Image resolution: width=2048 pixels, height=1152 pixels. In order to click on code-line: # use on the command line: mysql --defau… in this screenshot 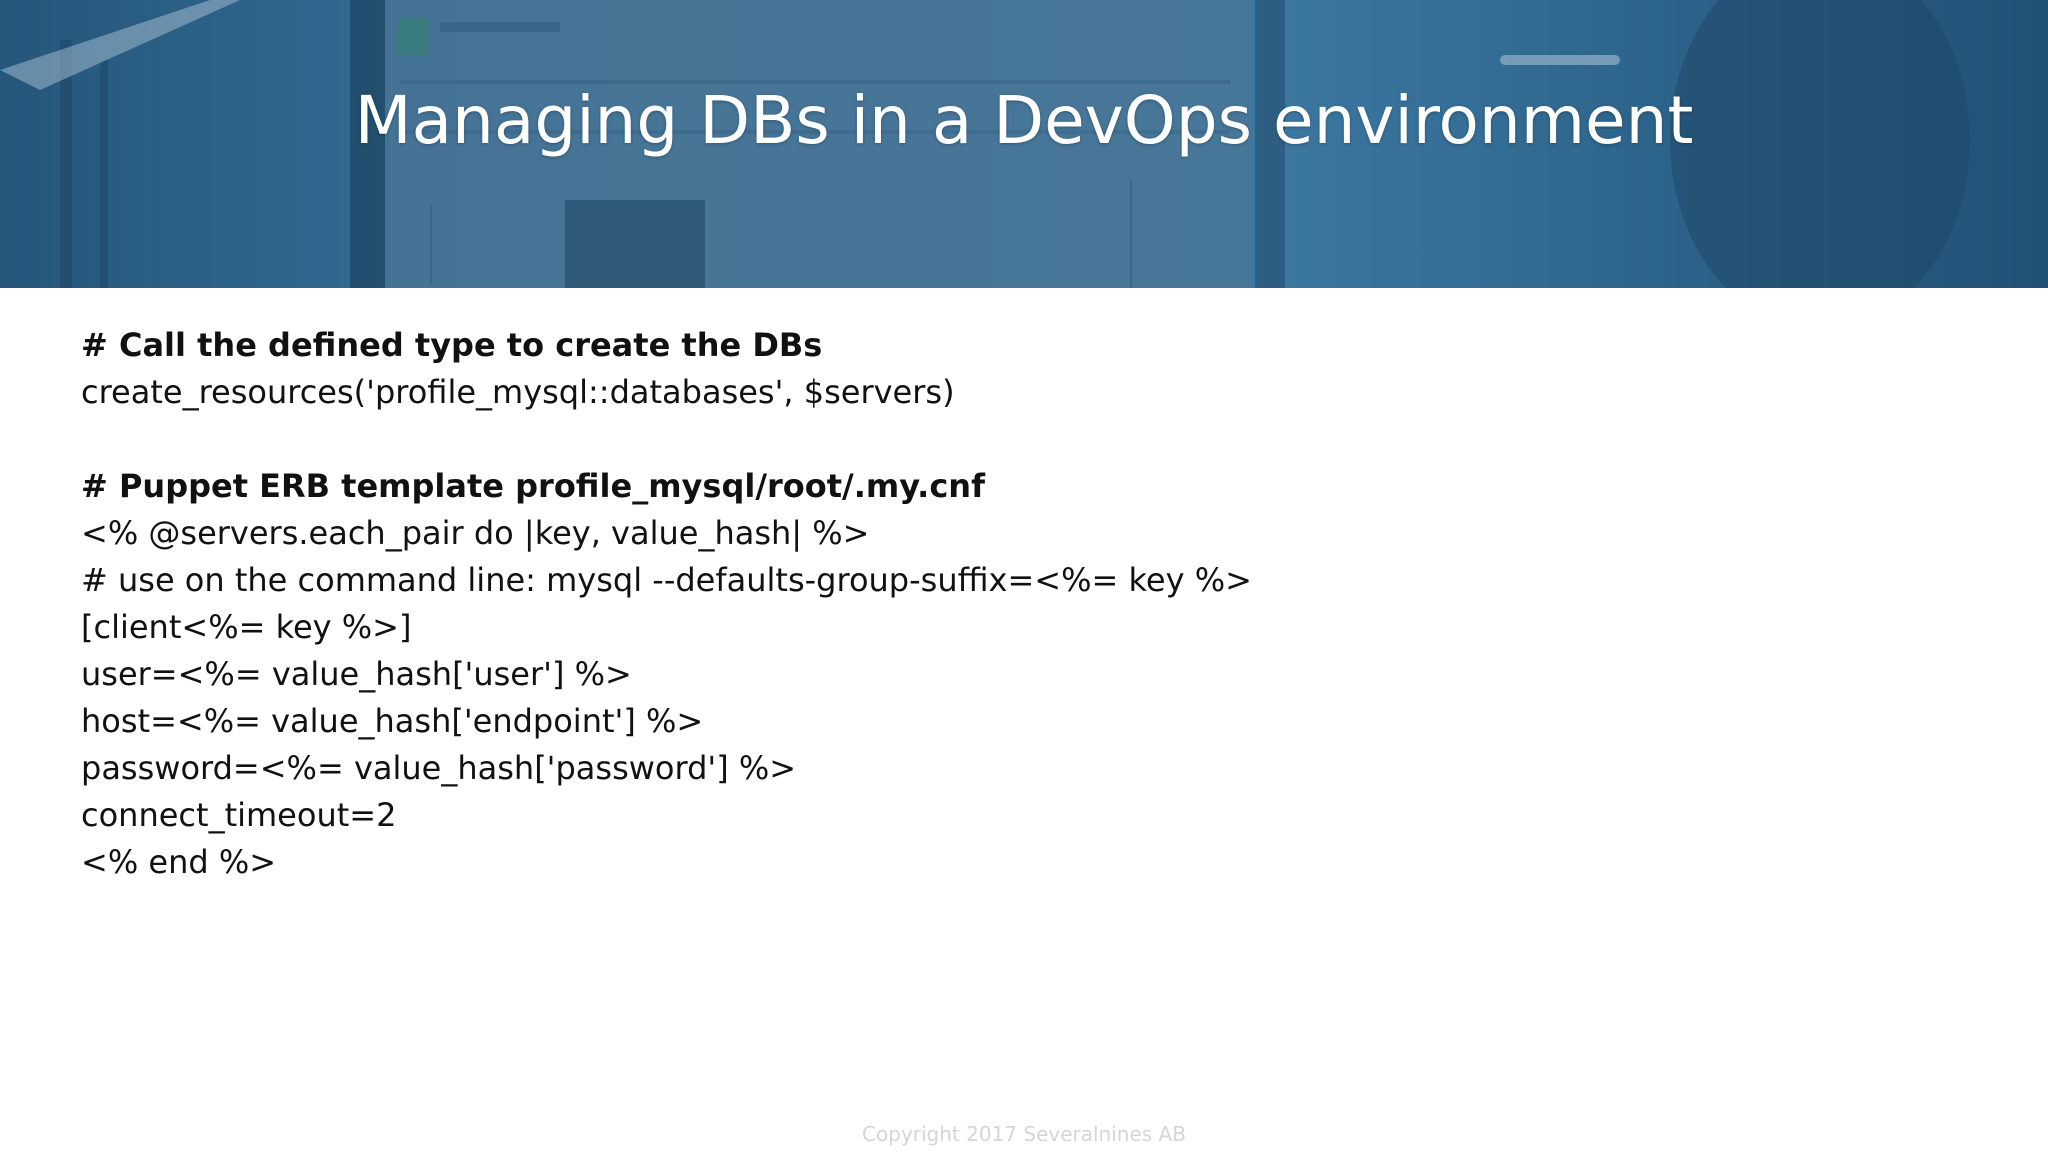, I will do `click(666, 580)`.